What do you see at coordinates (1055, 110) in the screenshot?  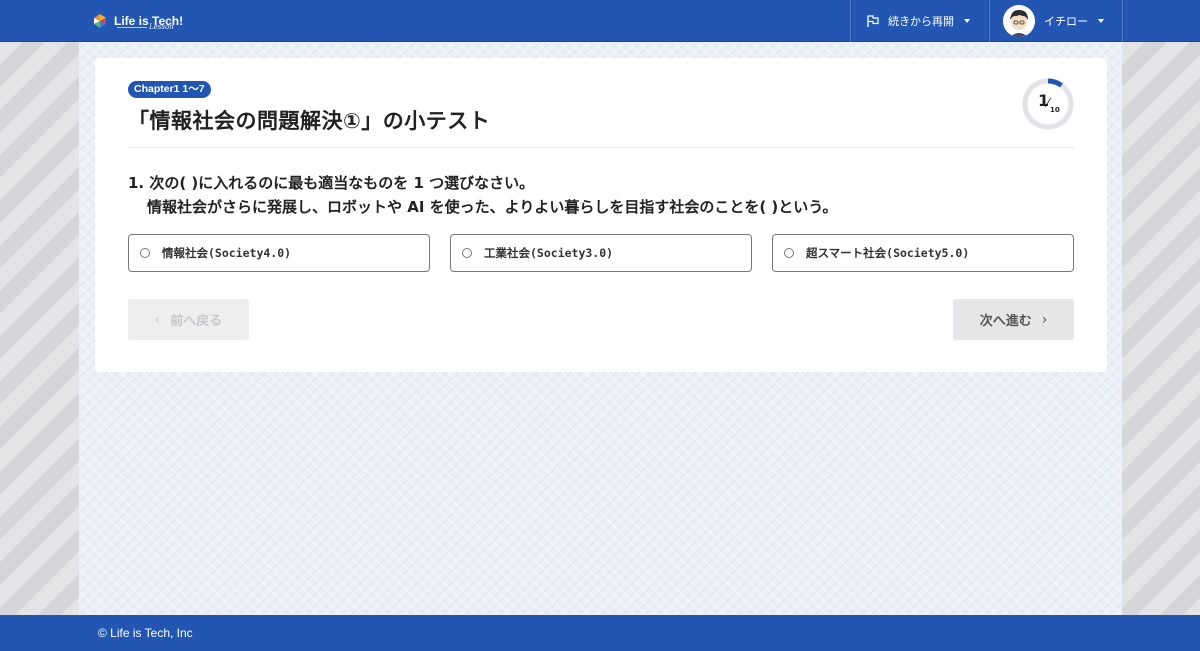 I see `progress-total: 10` at bounding box center [1055, 110].